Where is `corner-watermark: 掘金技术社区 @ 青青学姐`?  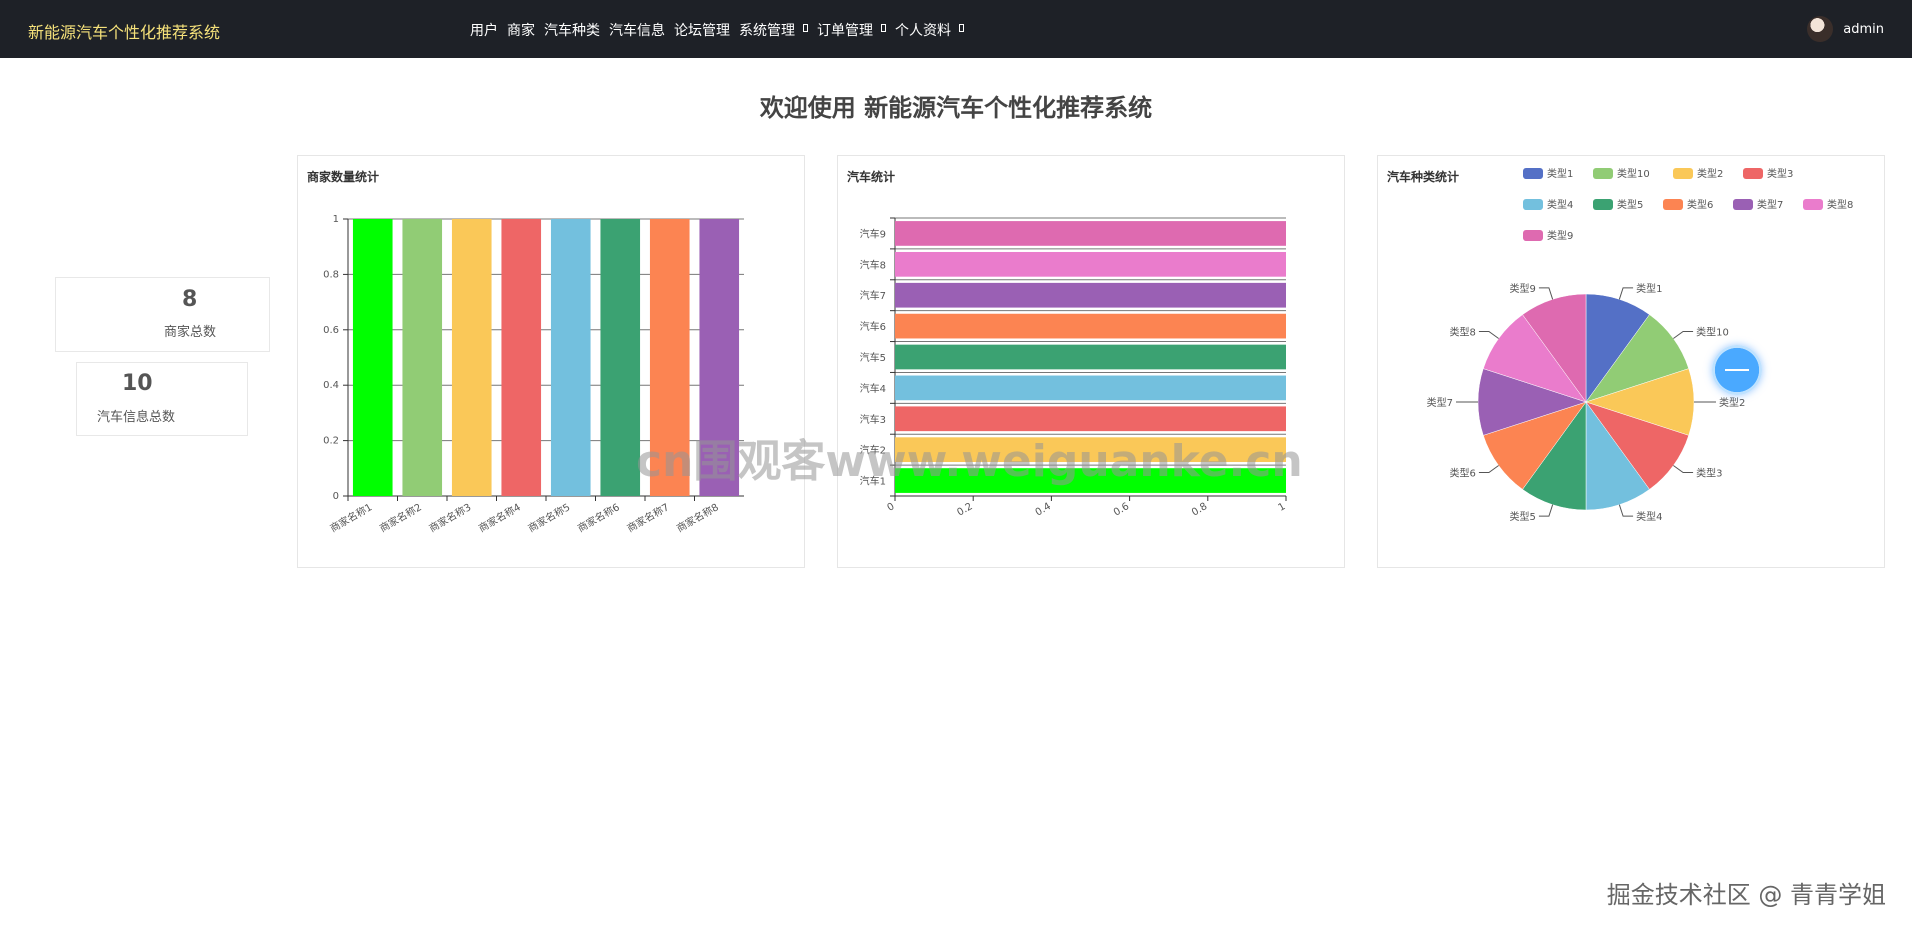 corner-watermark: 掘金技术社区 @ 青青学姐 is located at coordinates (1746, 895).